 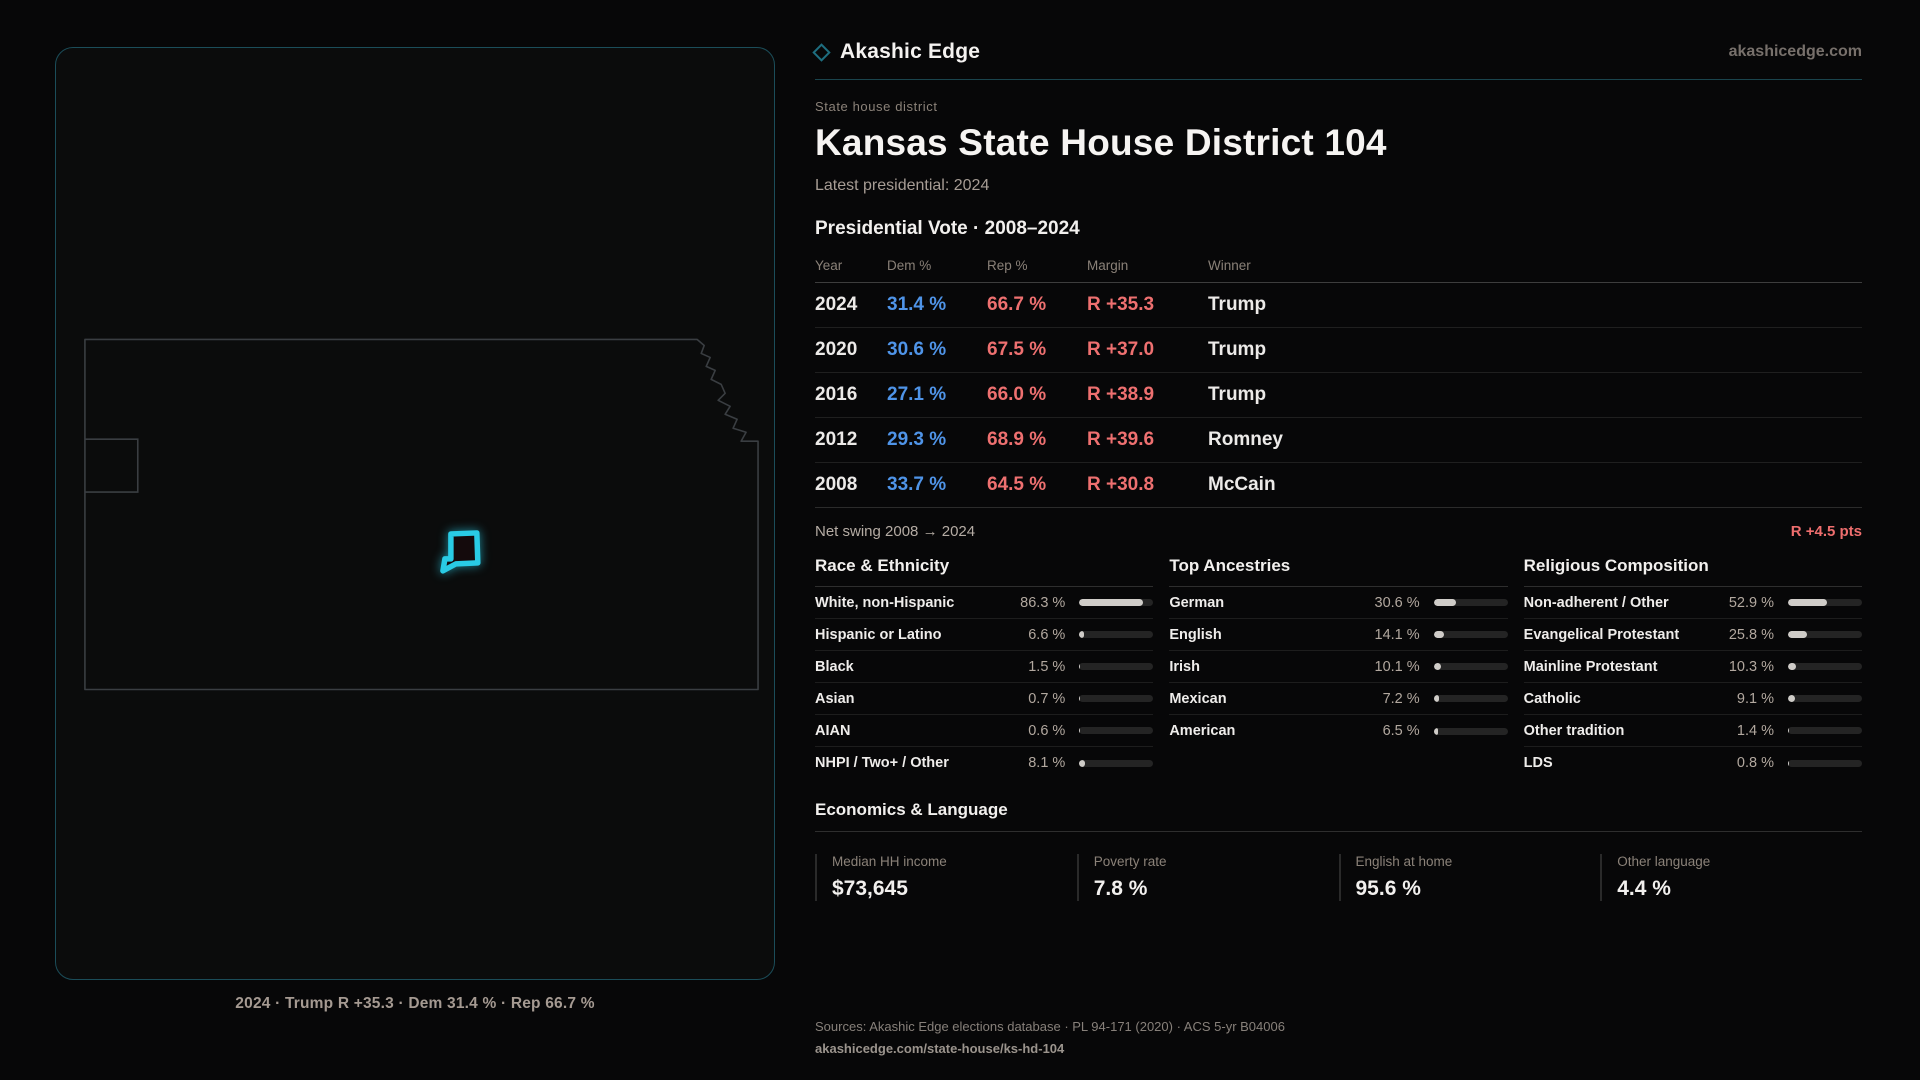 I want to click on header-divider, so click(x=1338, y=79).